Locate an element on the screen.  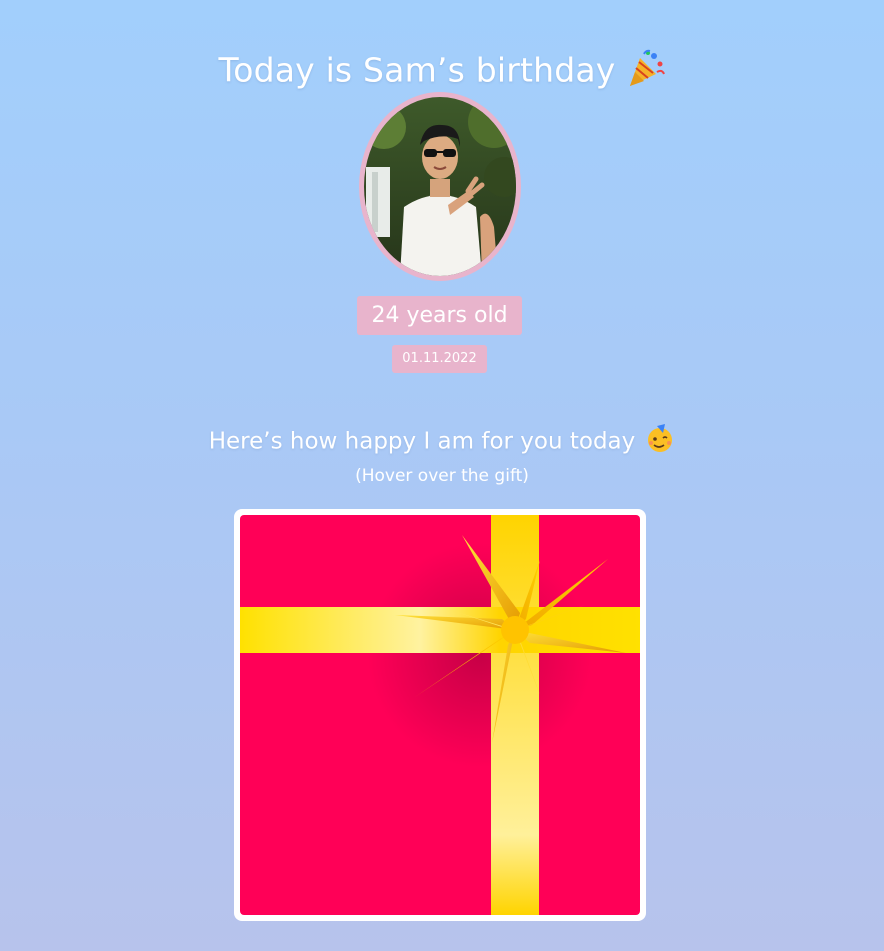
age-badge: 24 years old is located at coordinates (439, 315).